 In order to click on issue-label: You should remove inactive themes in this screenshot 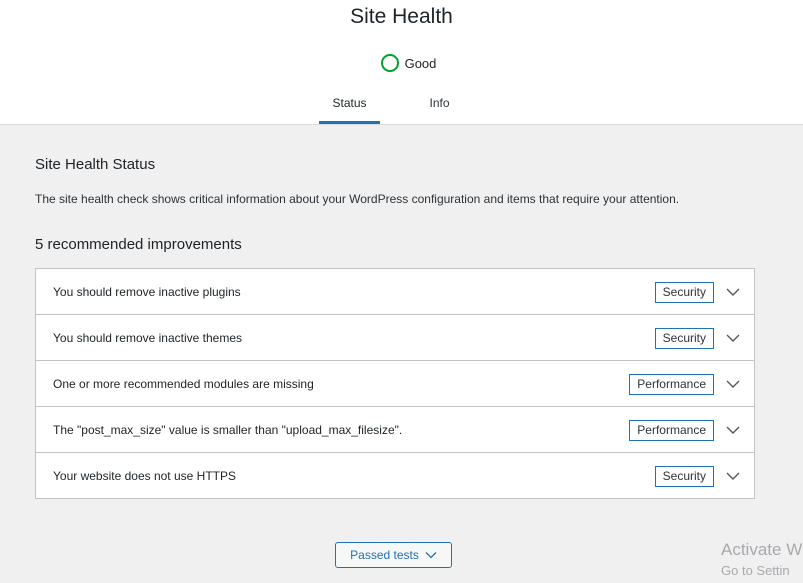, I will do `click(147, 338)`.